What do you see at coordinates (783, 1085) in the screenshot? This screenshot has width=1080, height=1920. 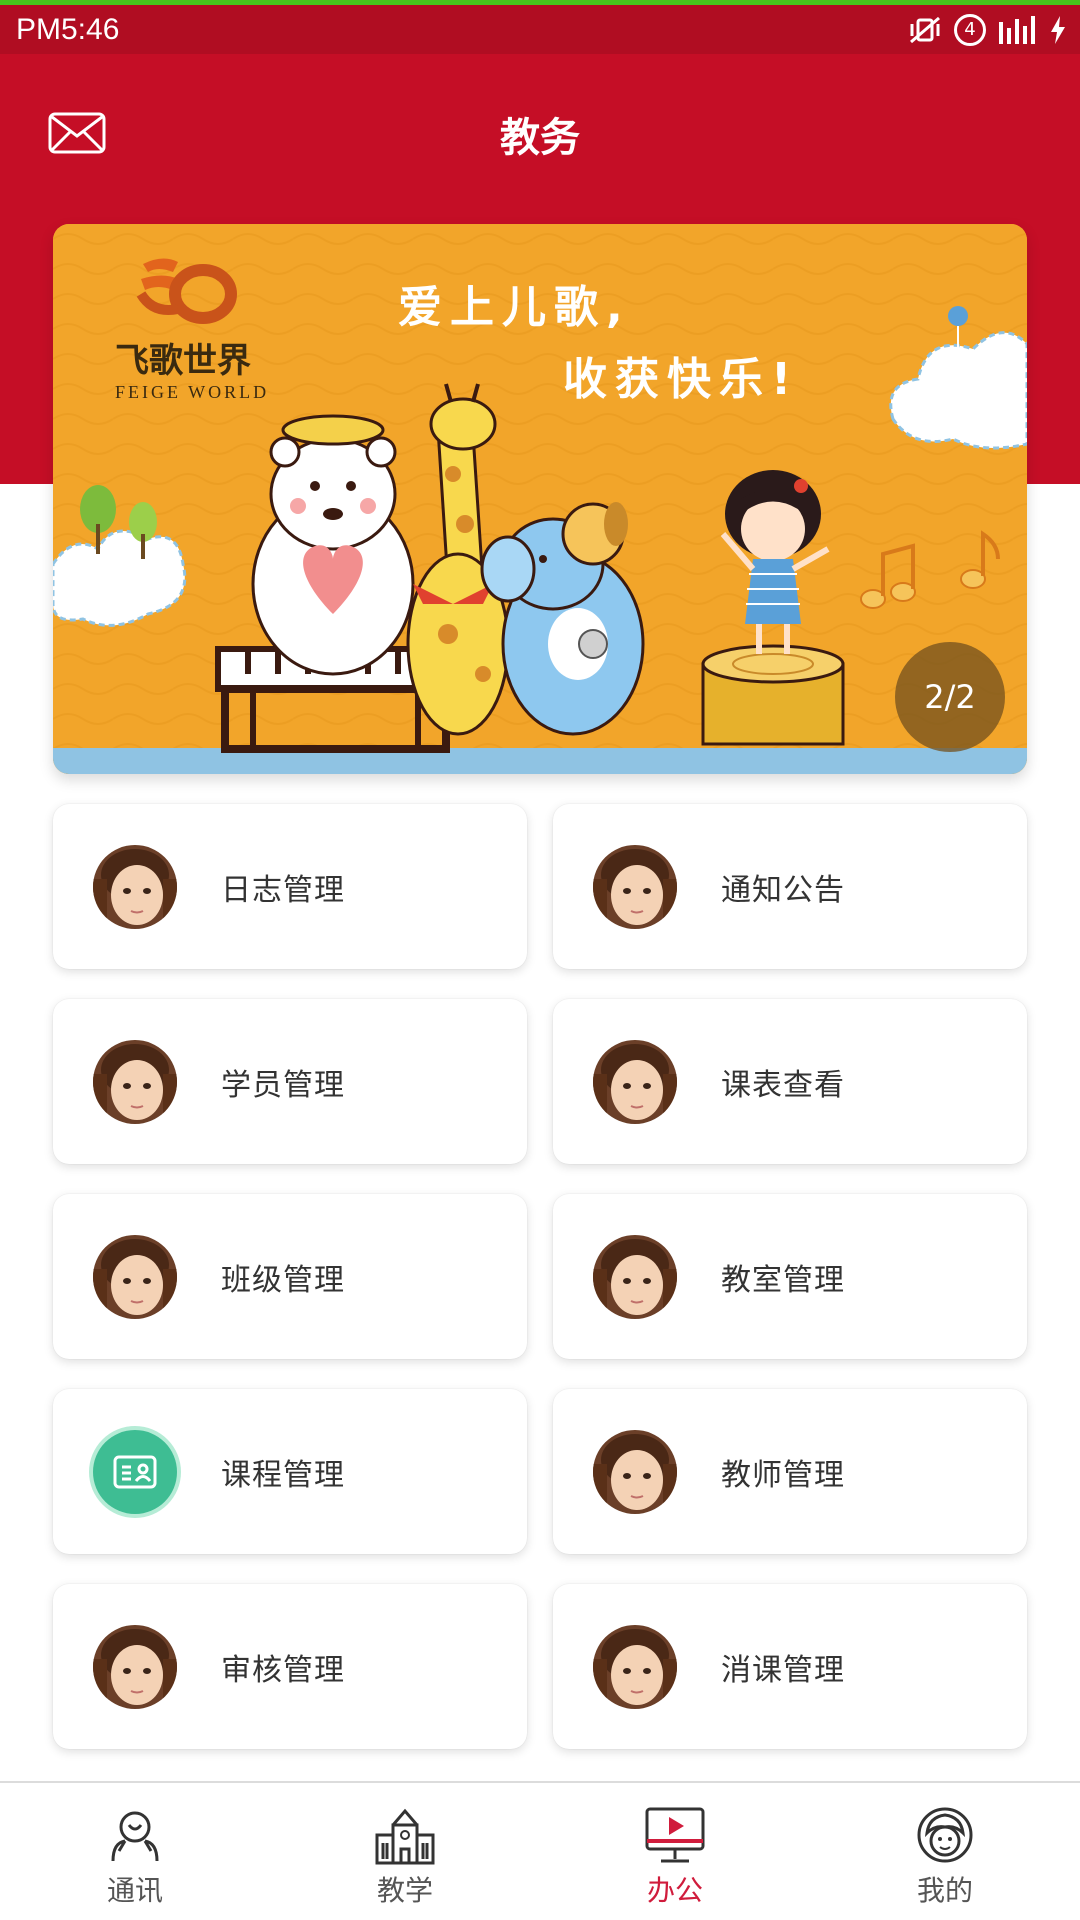 I see `menu-item-label: 课表查看` at bounding box center [783, 1085].